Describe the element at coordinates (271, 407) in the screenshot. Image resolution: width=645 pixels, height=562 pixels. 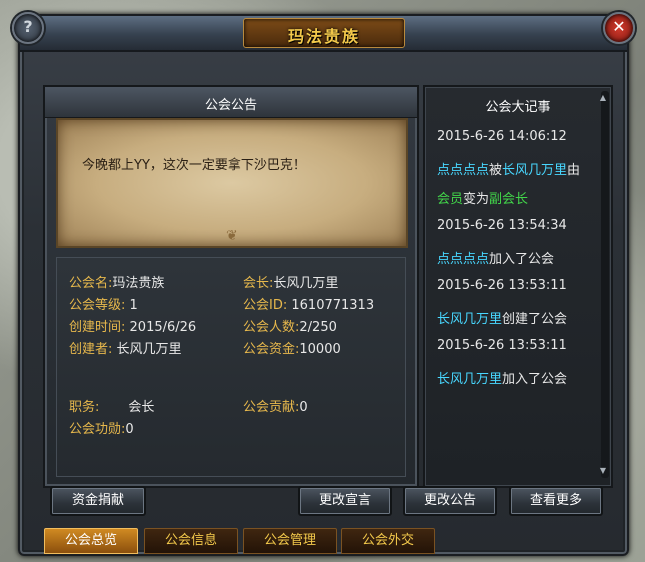
I see `label: 公会贡献:` at that location.